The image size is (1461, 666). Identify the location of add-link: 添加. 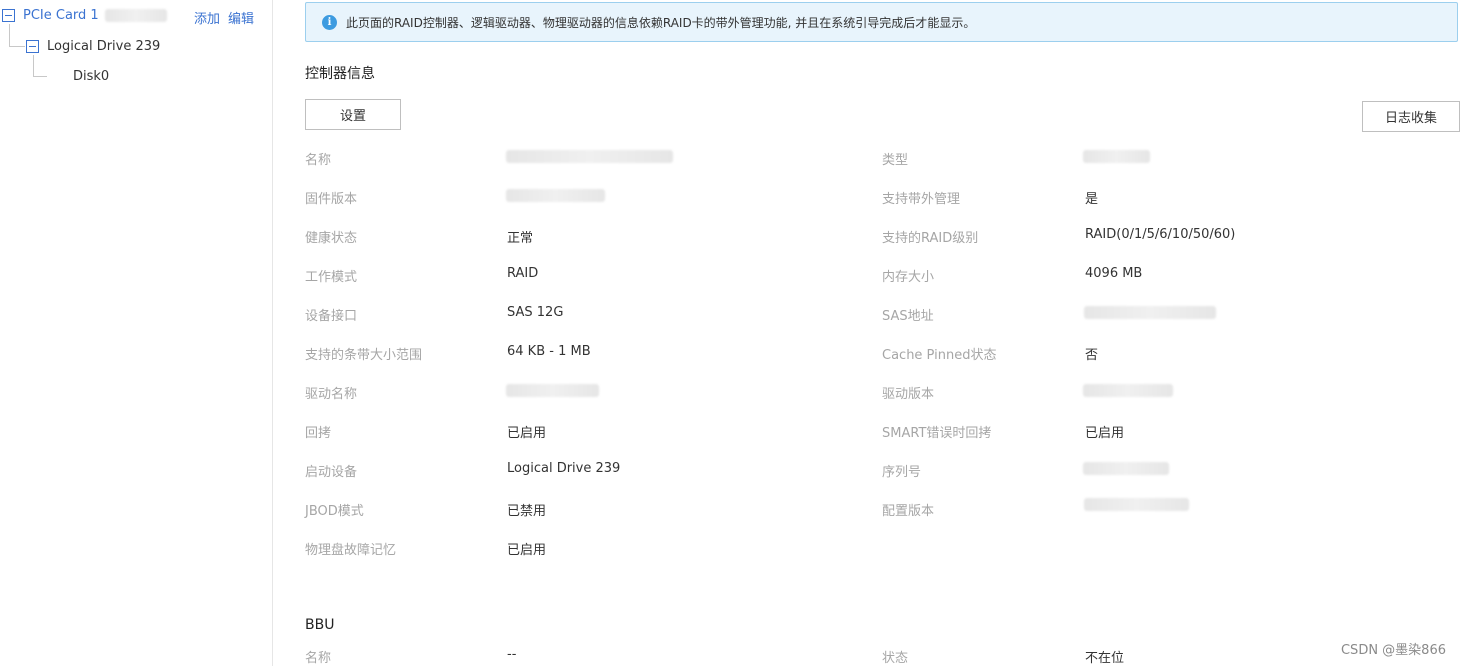
(207, 17).